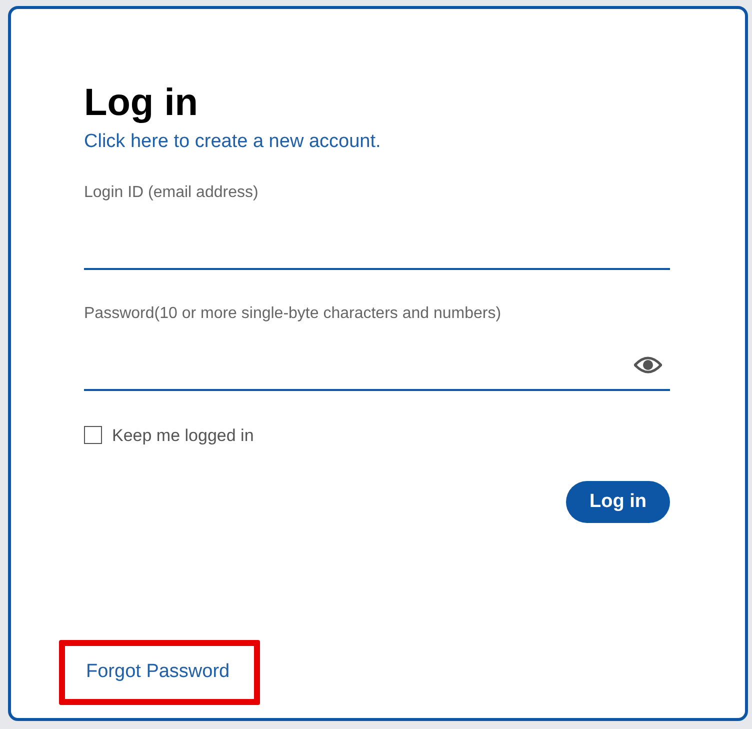  I want to click on create-account-link: Click here to create a new account., so click(232, 142).